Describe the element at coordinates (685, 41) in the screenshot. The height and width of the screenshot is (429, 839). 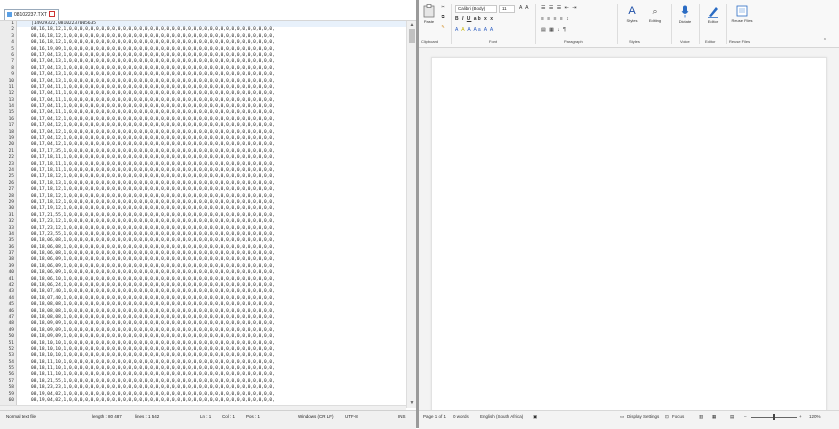
I see `voice-group-label: Voice` at that location.